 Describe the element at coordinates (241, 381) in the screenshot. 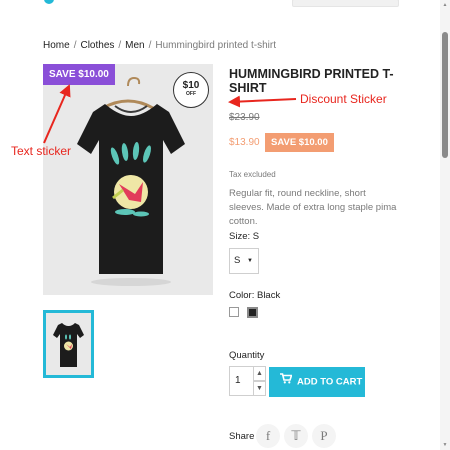

I see `quantity-input: 1` at that location.